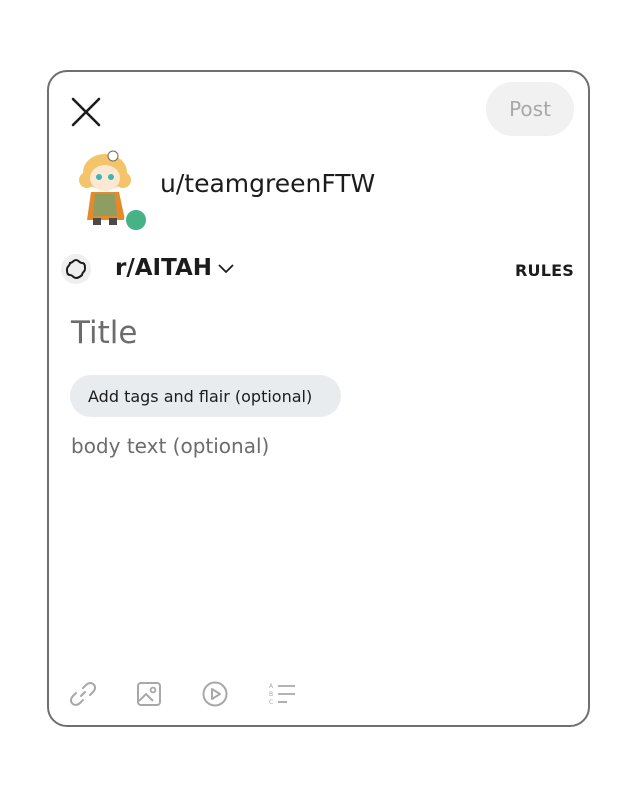 The image size is (640, 800). Describe the element at coordinates (268, 183) in the screenshot. I see `username: u/teamgreenFTW` at that location.